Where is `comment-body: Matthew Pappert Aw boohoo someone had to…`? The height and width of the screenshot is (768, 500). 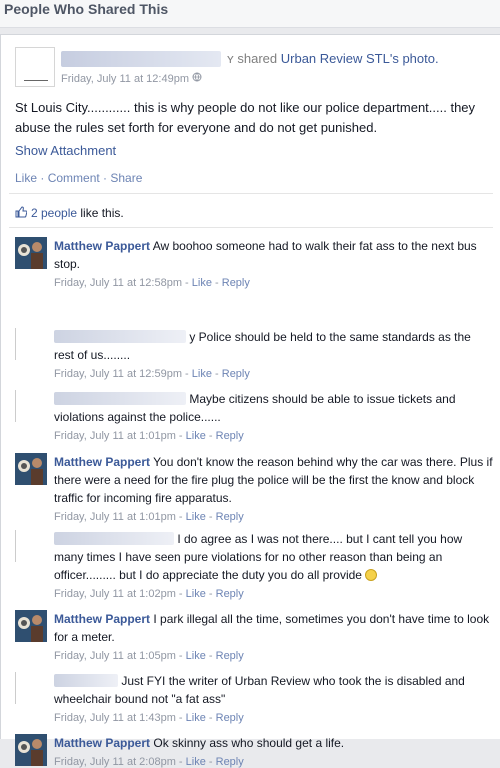
comment-body: Matthew Pappert Aw boohoo someone had to… is located at coordinates (274, 255).